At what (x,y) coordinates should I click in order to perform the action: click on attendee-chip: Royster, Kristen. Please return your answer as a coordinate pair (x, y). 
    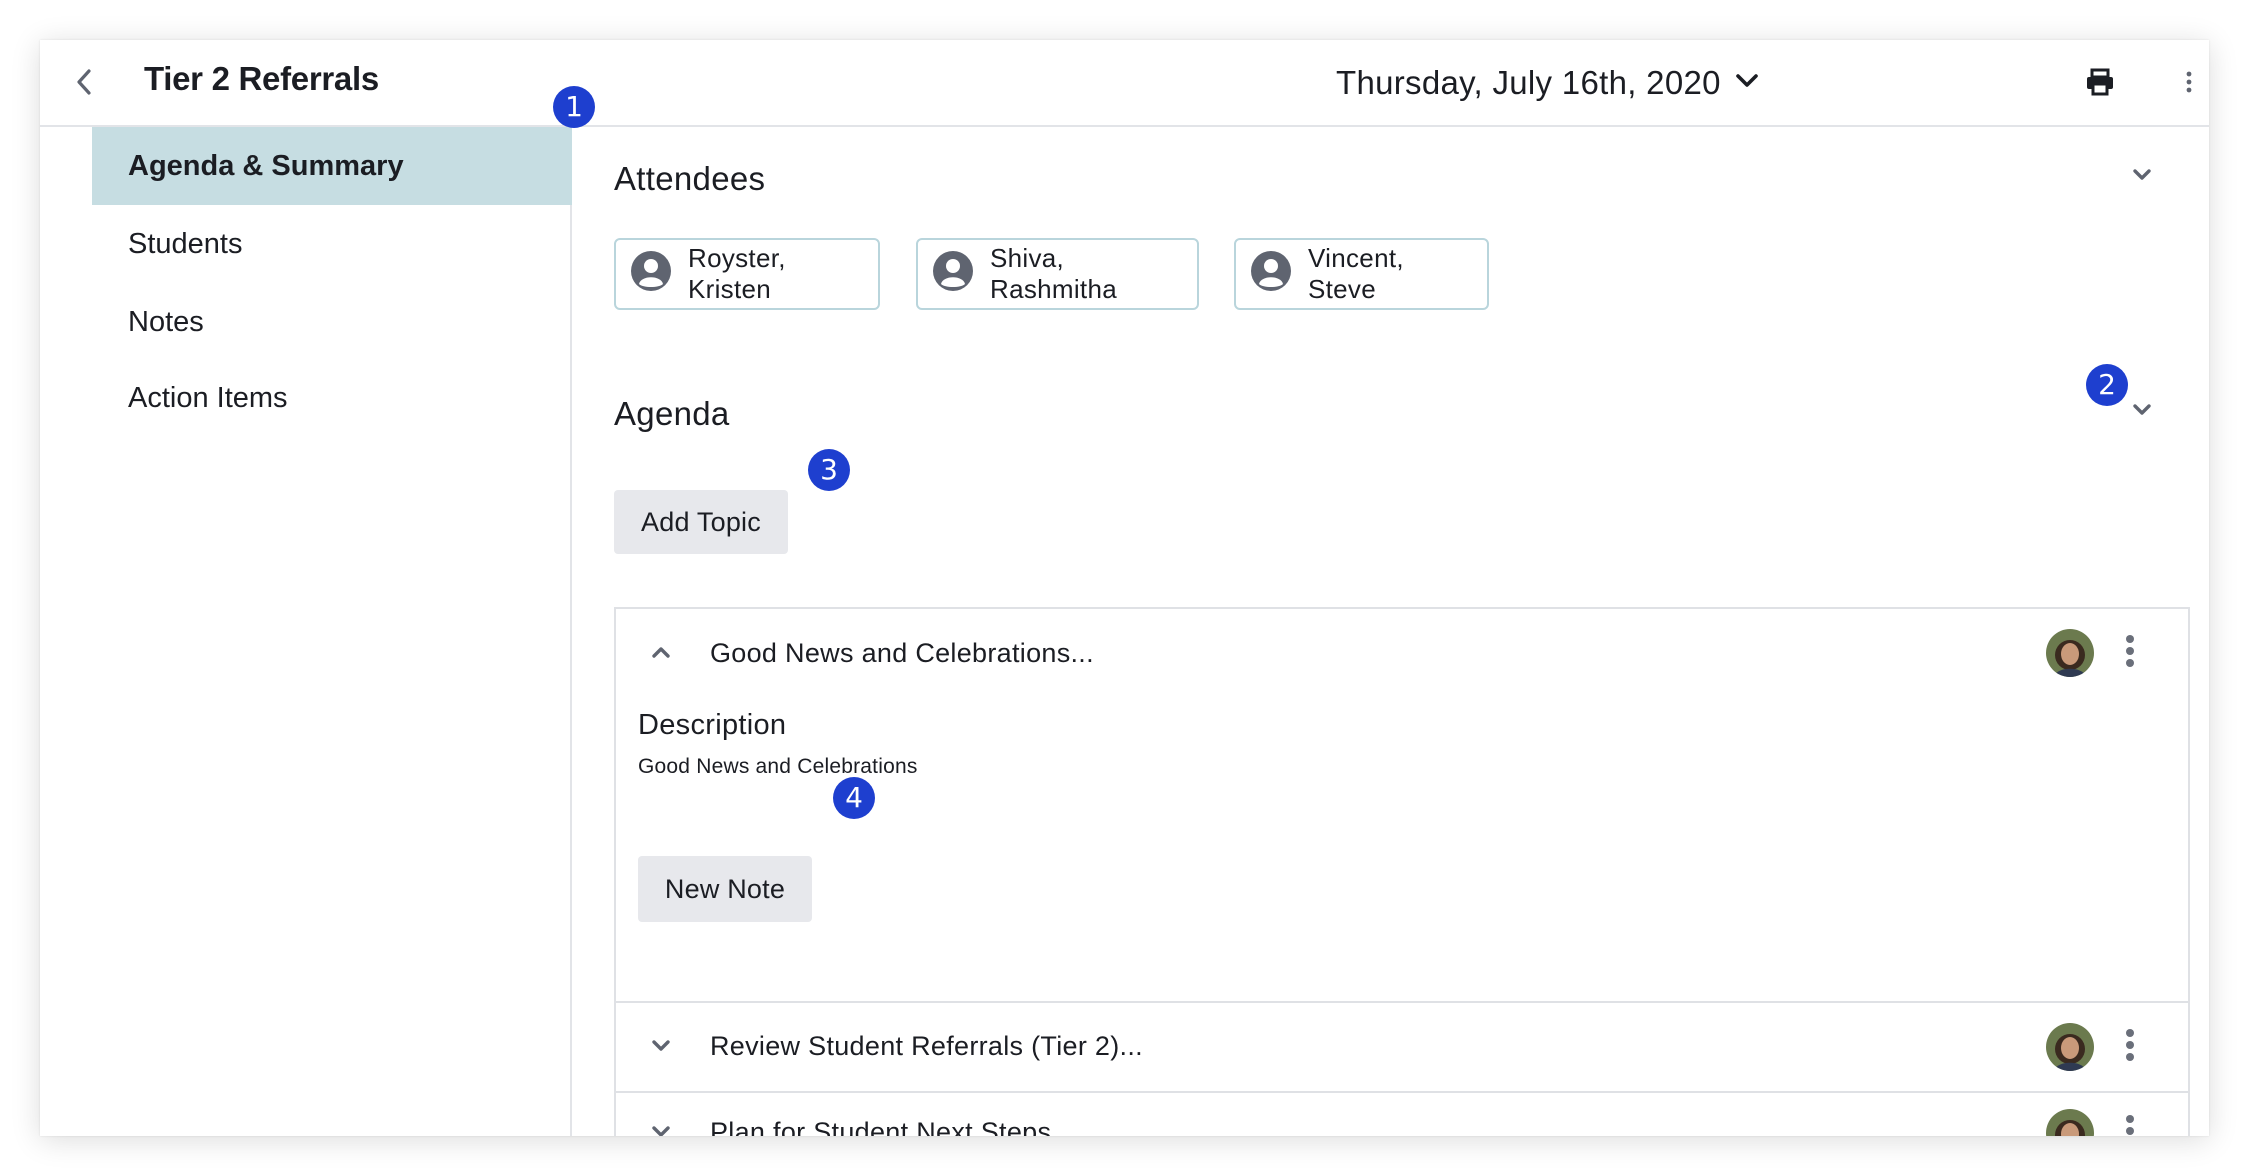
    Looking at the image, I should click on (747, 274).